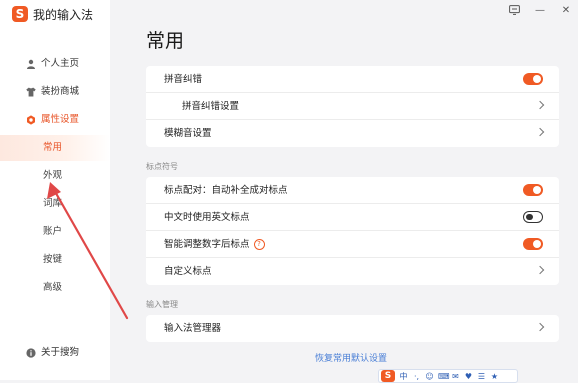  Describe the element at coordinates (514, 10) in the screenshot. I see `menu-box-icon` at that location.